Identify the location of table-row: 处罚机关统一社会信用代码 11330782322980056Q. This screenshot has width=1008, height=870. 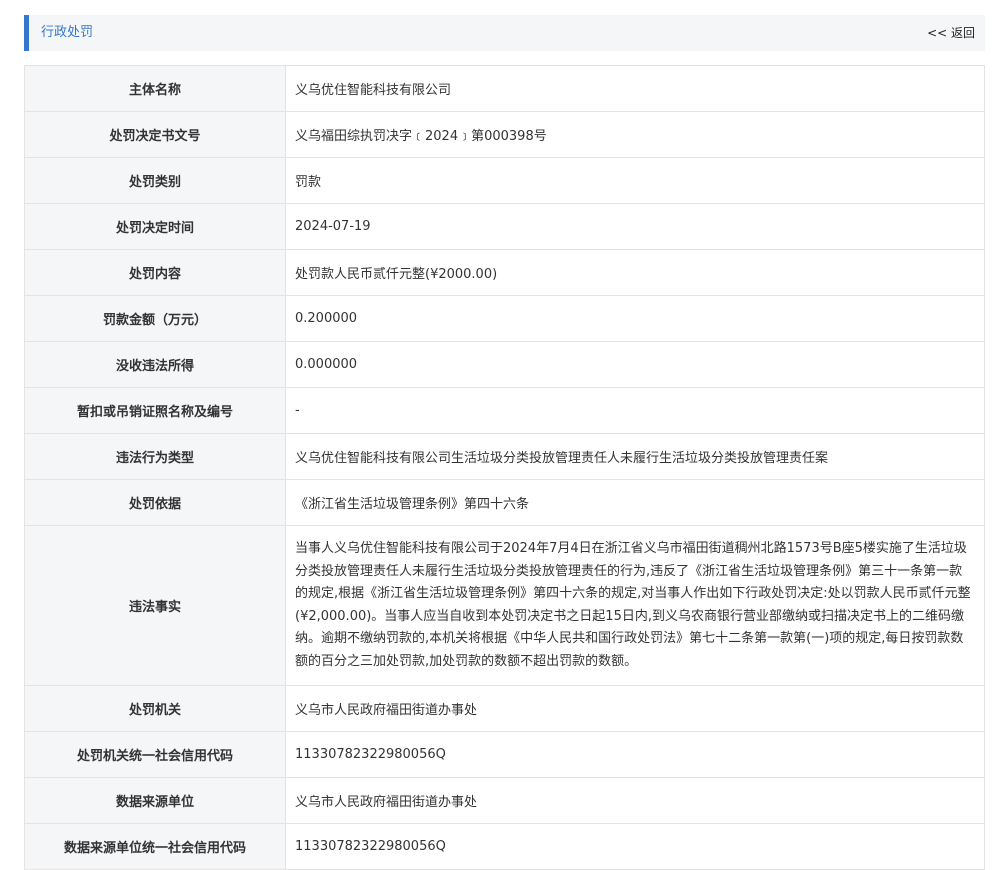
(504, 754).